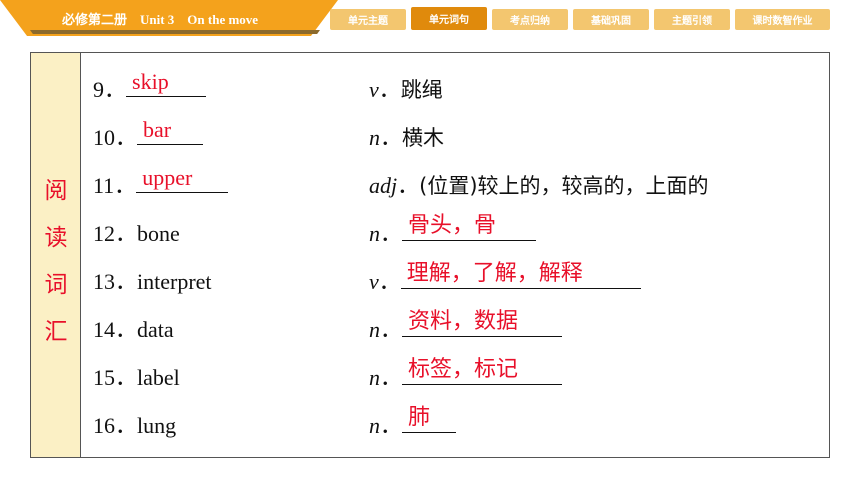 The height and width of the screenshot is (484, 860). What do you see at coordinates (158, 233) in the screenshot?
I see `word-text: bone` at bounding box center [158, 233].